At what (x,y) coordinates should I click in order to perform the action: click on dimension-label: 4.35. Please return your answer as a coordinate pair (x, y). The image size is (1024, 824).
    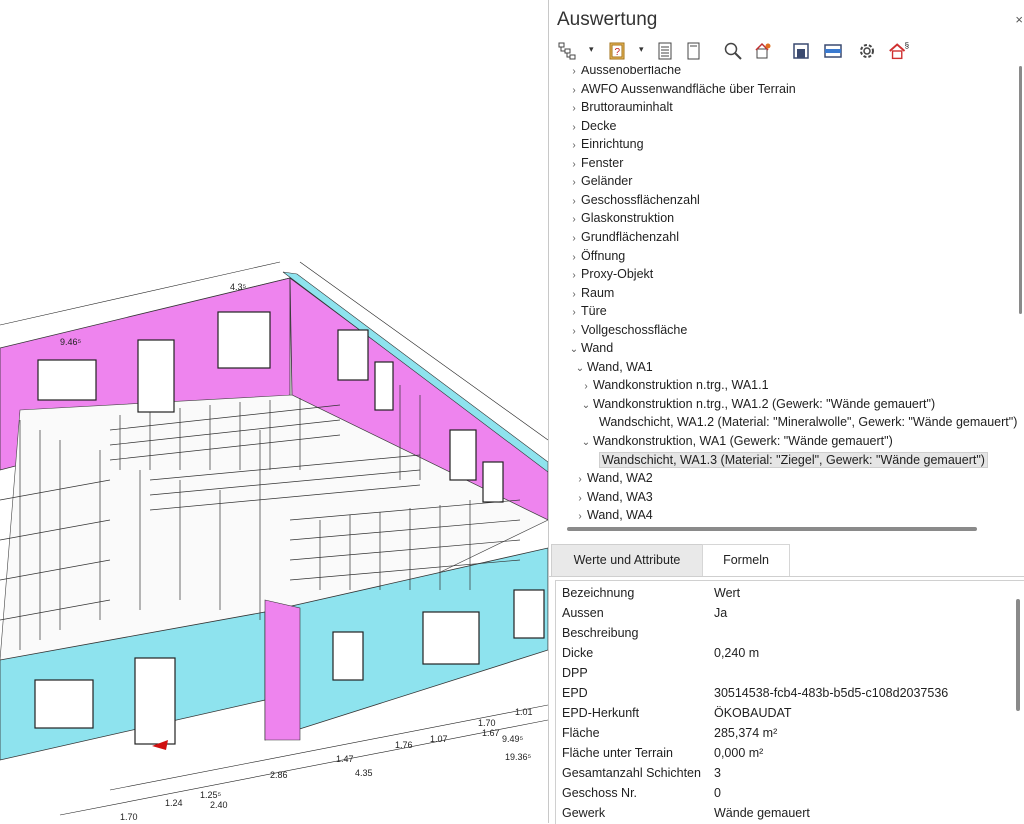
    Looking at the image, I should click on (364, 773).